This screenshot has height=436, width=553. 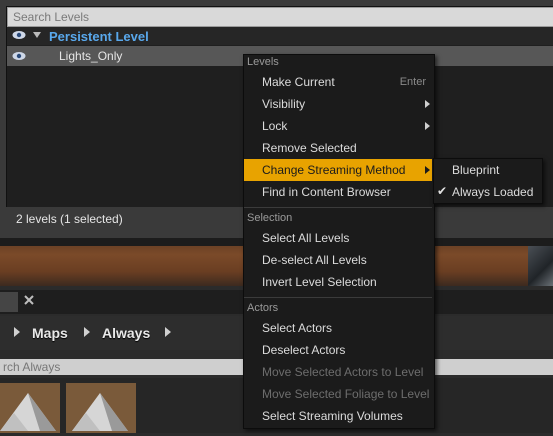 What do you see at coordinates (263, 308) in the screenshot?
I see `menu-section-actors: Actors` at bounding box center [263, 308].